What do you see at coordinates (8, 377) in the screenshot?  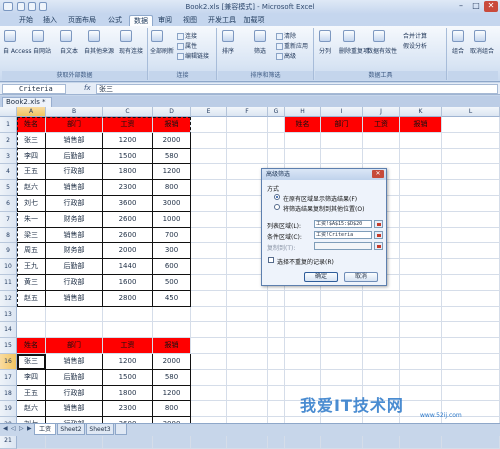 I see `row-header-17: 17` at bounding box center [8, 377].